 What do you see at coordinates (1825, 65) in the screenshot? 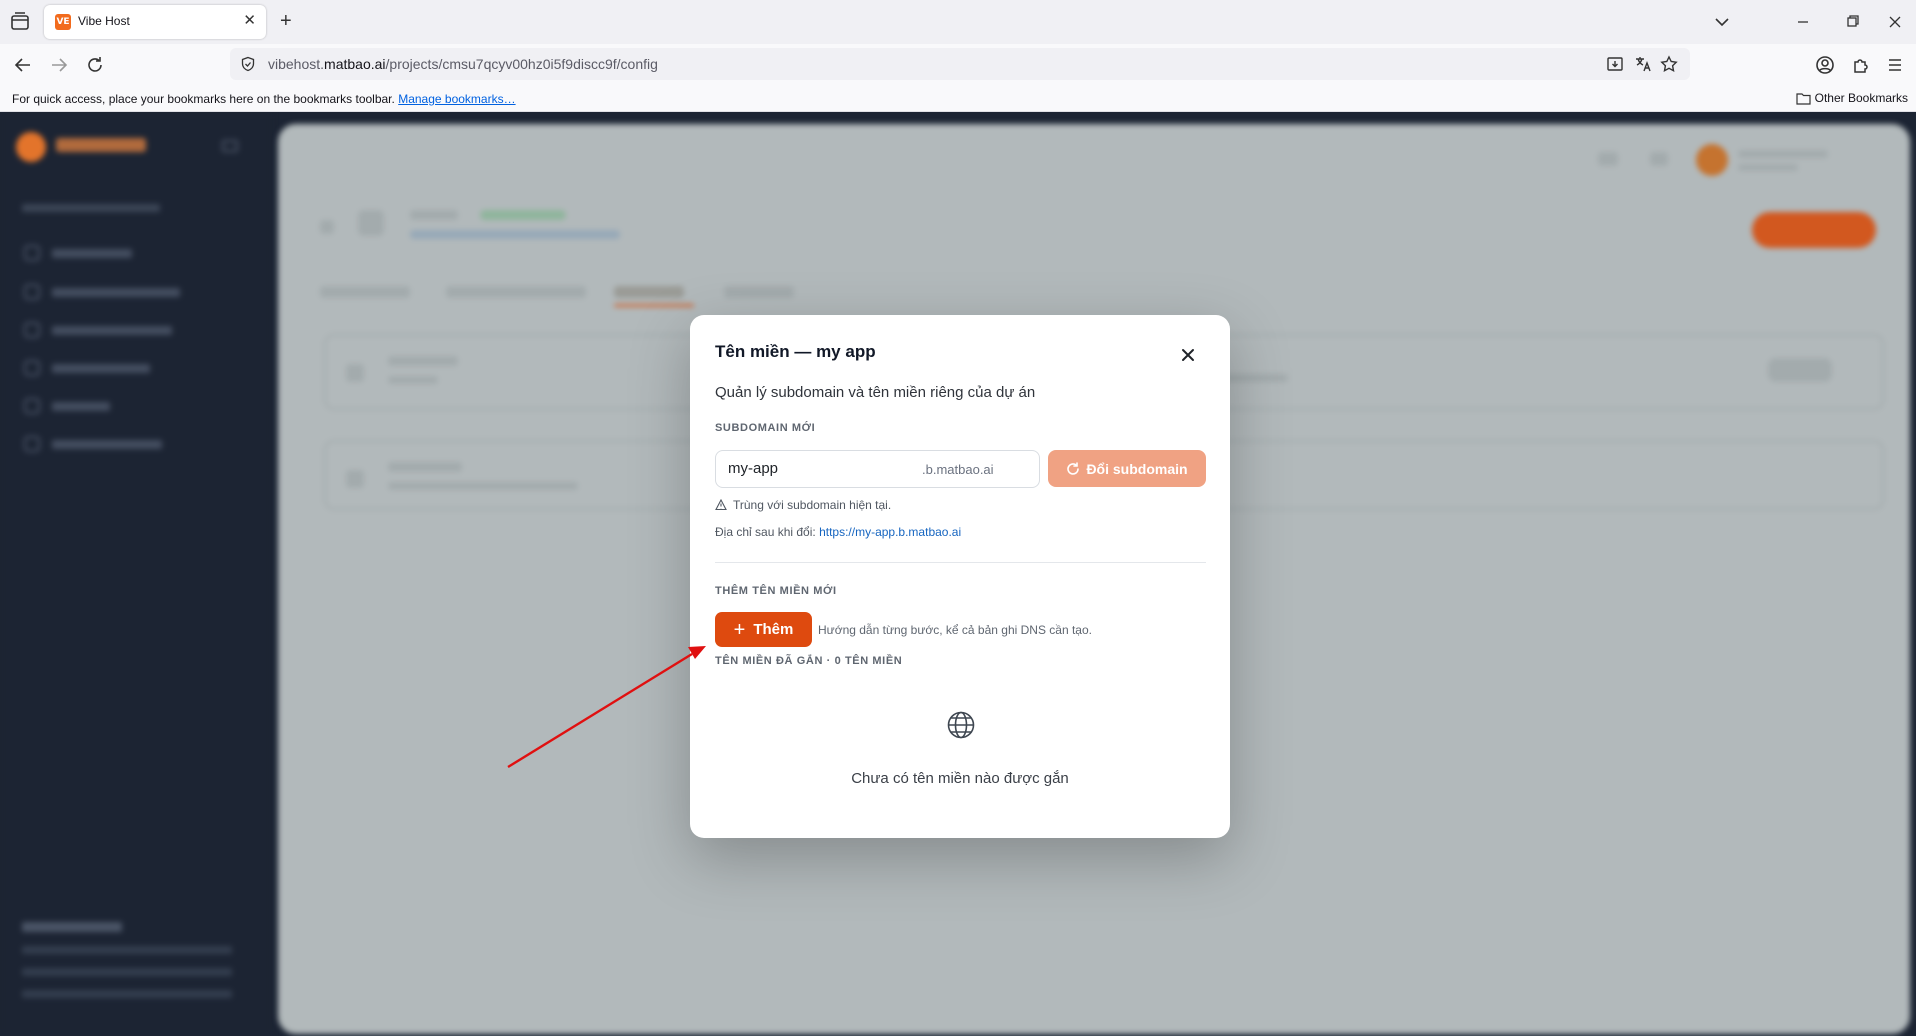
I see `account-icon` at bounding box center [1825, 65].